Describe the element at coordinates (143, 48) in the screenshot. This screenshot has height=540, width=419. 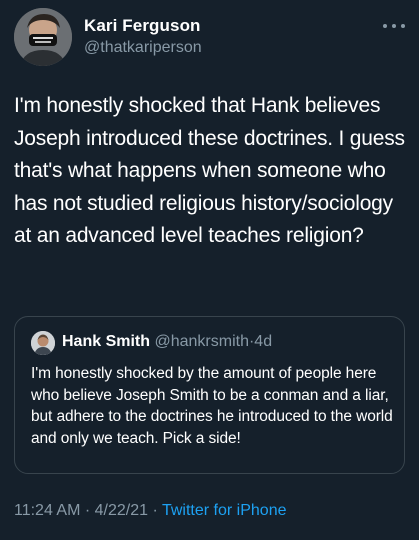
I see `author-handle: @thatkariperson` at that location.